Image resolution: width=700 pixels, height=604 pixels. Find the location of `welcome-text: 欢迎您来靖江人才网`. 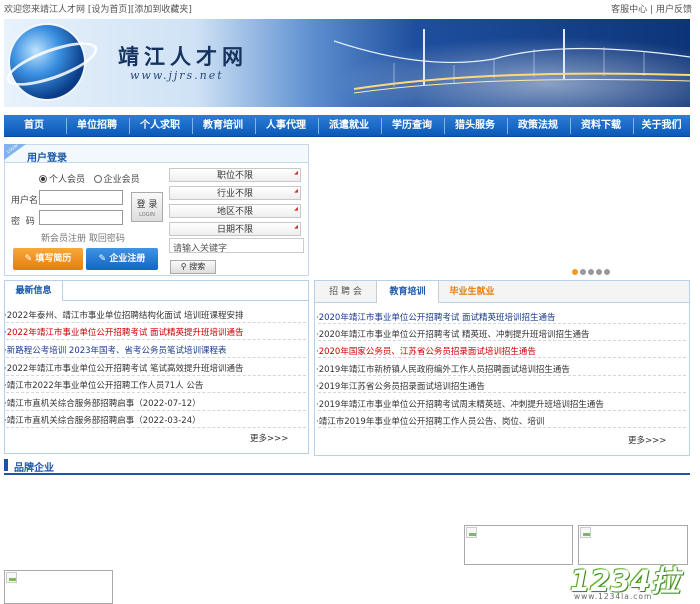

welcome-text: 欢迎您来靖江人才网 is located at coordinates (45, 10).